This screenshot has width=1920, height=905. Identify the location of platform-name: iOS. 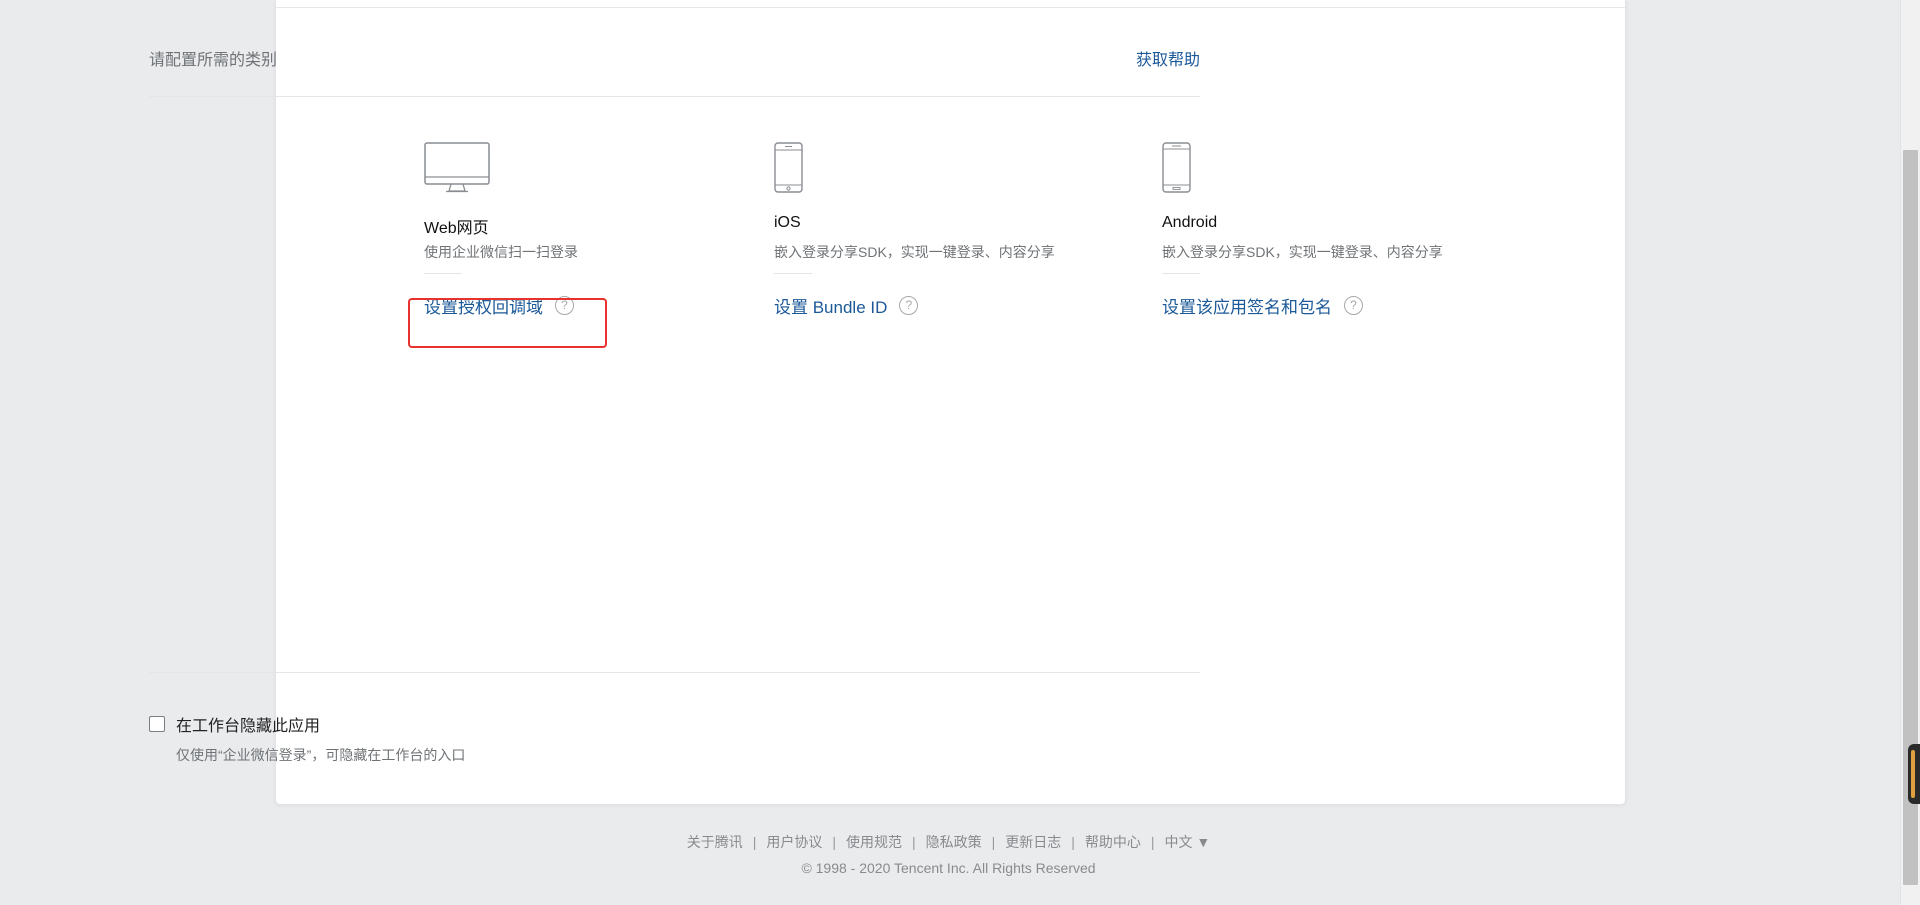
(787, 222).